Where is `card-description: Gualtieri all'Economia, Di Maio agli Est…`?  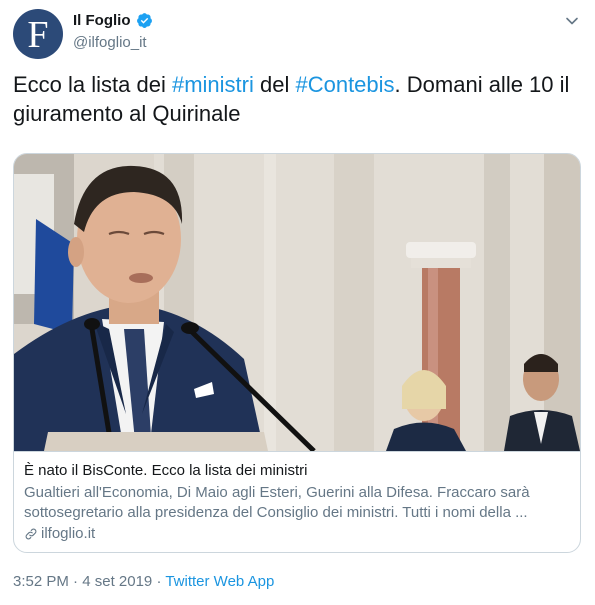
card-description: Gualtieri all'Economia, Di Maio agli Est… is located at coordinates (277, 502).